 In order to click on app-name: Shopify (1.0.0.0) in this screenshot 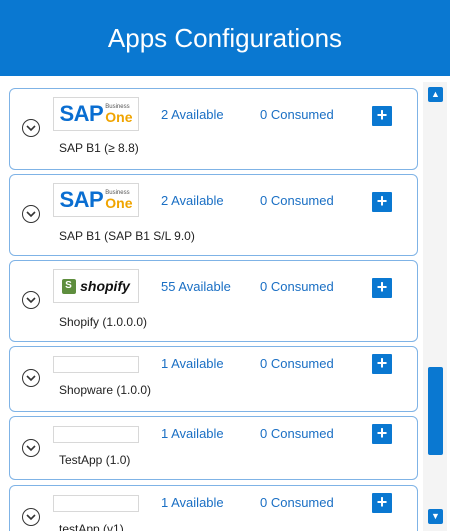, I will do `click(103, 322)`.